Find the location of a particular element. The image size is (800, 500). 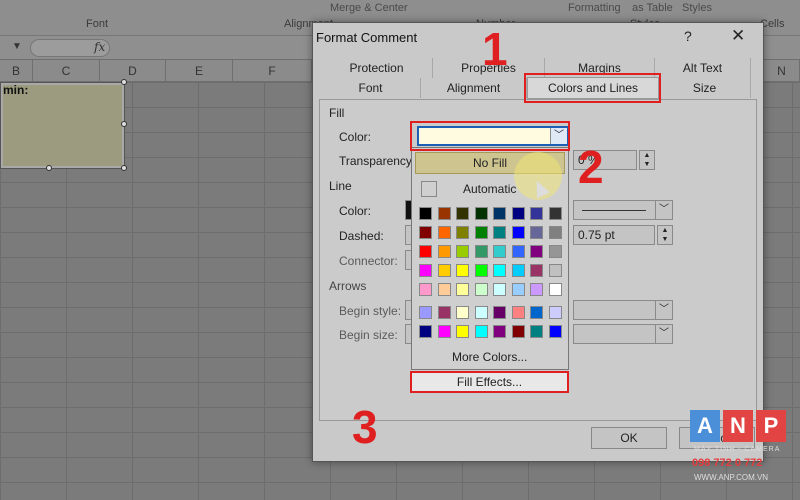

format-as-table-button: as Table is located at coordinates (652, 8).